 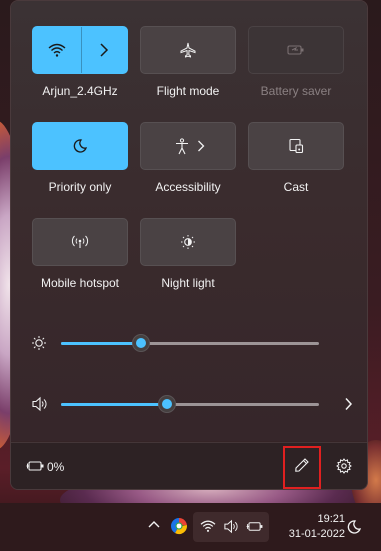 I want to click on tile-label: Battery saver, so click(x=296, y=91).